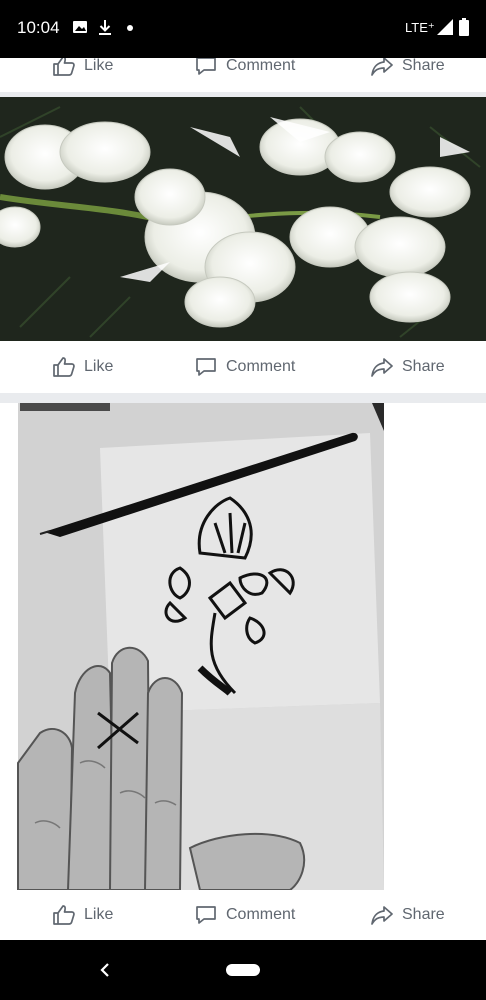 The width and height of the screenshot is (486, 1000). I want to click on download-icon, so click(105, 27).